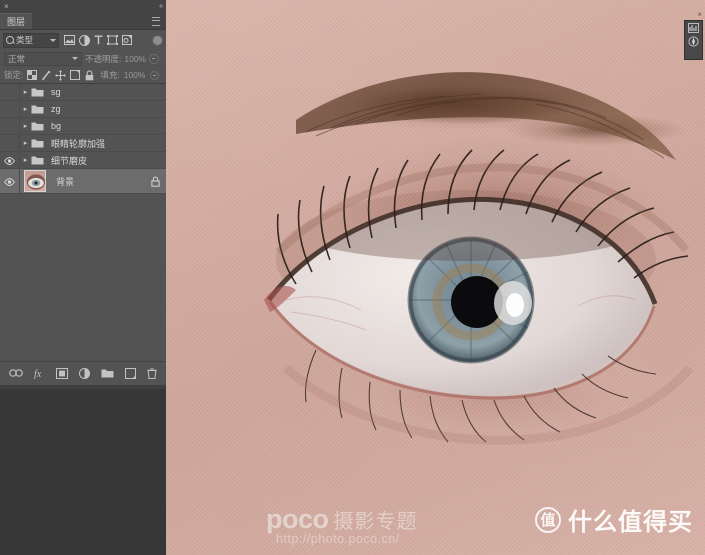  What do you see at coordinates (69, 40) in the screenshot?
I see `pixel-layer-filter-icon` at bounding box center [69, 40].